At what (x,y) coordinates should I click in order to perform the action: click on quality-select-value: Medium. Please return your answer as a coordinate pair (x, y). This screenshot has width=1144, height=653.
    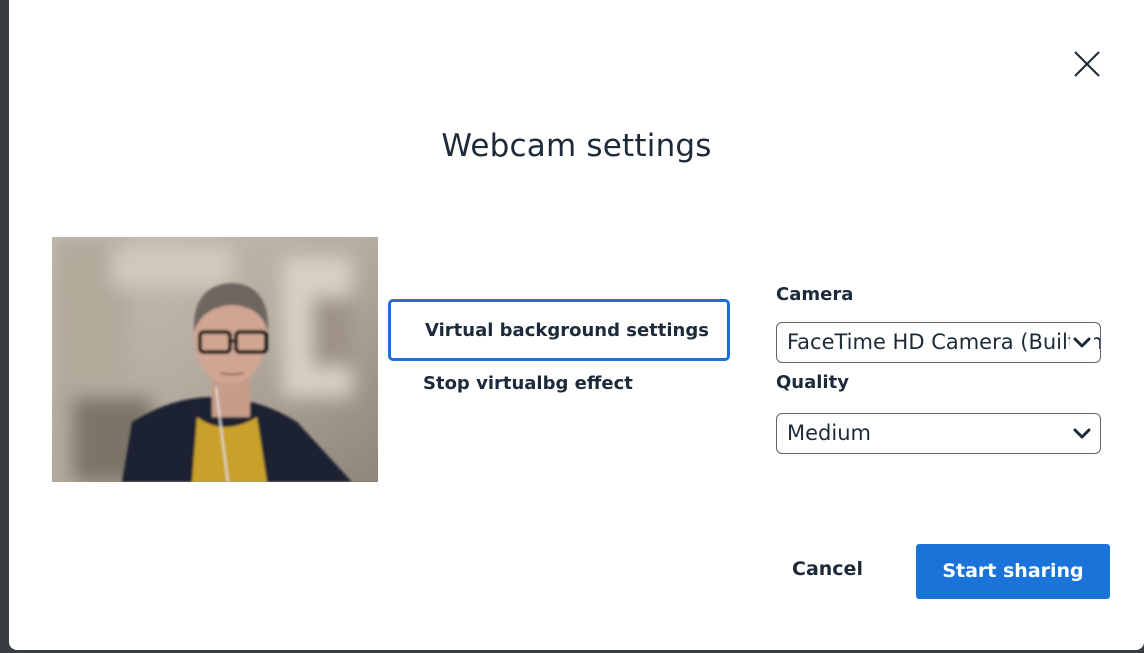
    Looking at the image, I should click on (829, 433).